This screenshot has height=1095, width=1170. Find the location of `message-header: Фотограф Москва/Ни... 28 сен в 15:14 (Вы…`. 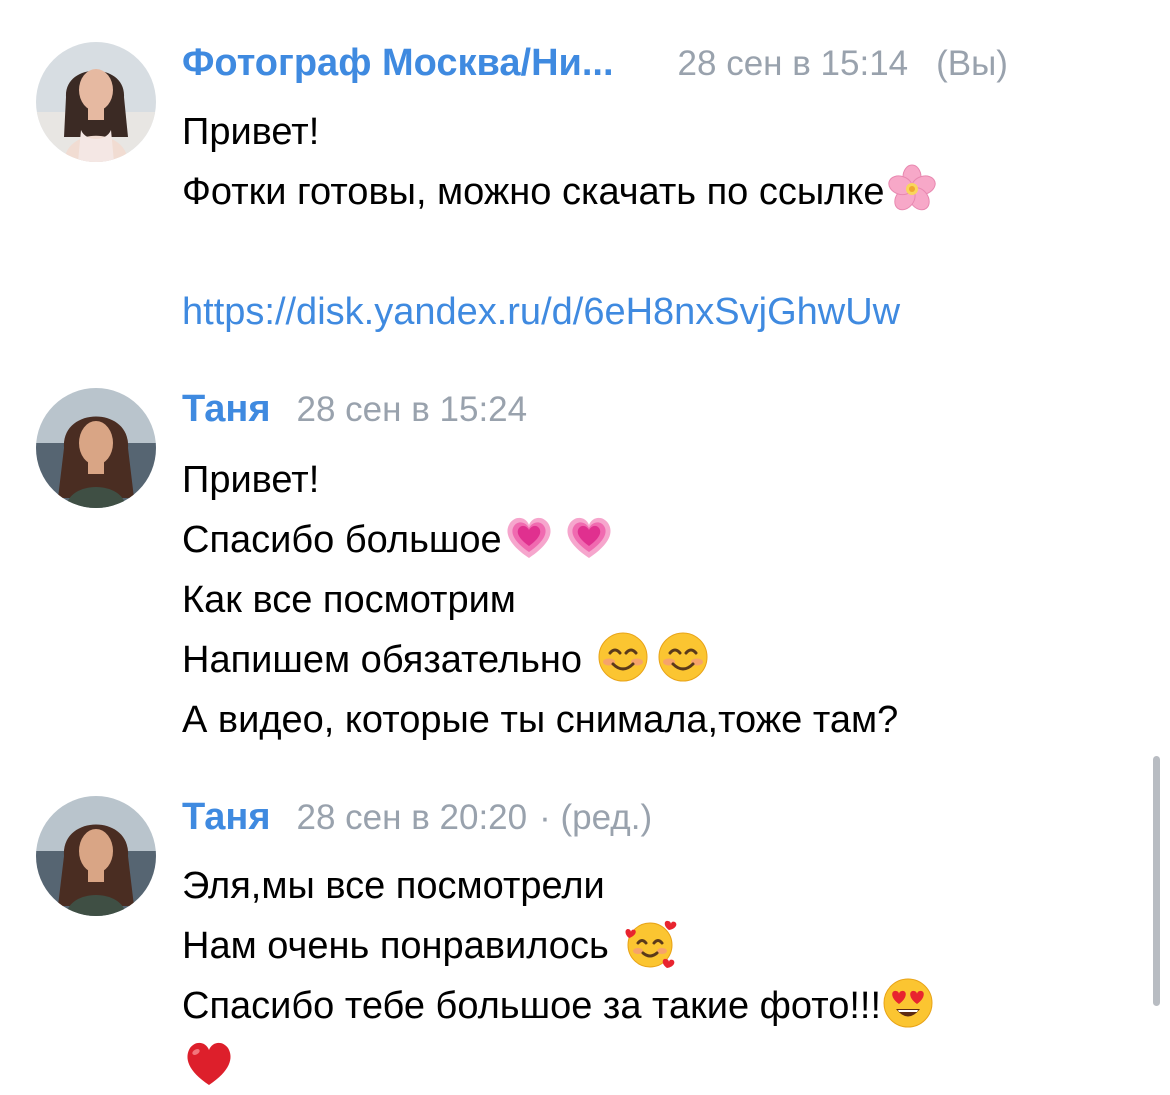

message-header: Фотограф Москва/Ни... 28 сен в 15:14 (Вы… is located at coordinates (595, 63).